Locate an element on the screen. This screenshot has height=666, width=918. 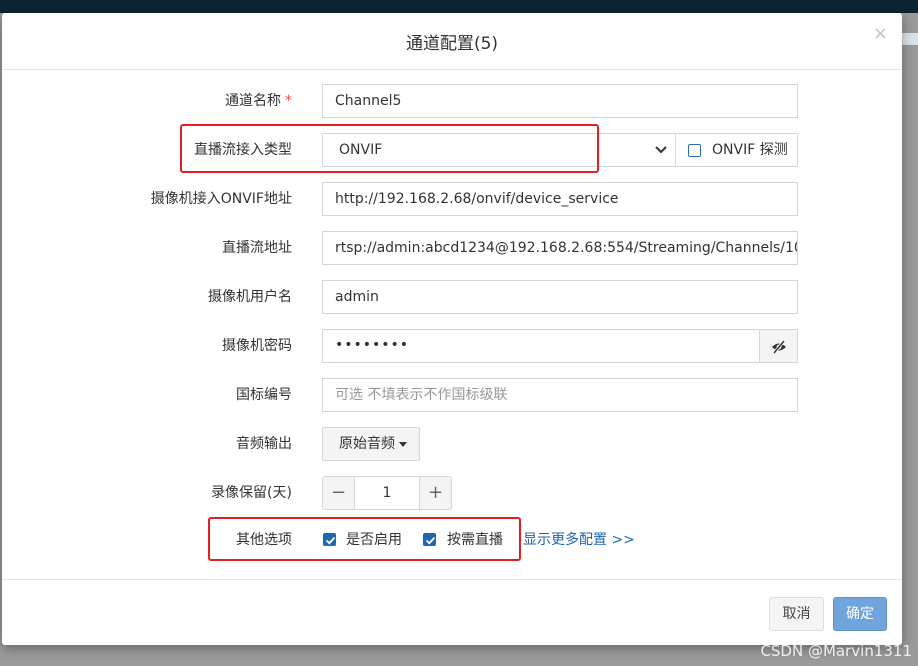
record-retention-stepper: − 1 + is located at coordinates (387, 493).